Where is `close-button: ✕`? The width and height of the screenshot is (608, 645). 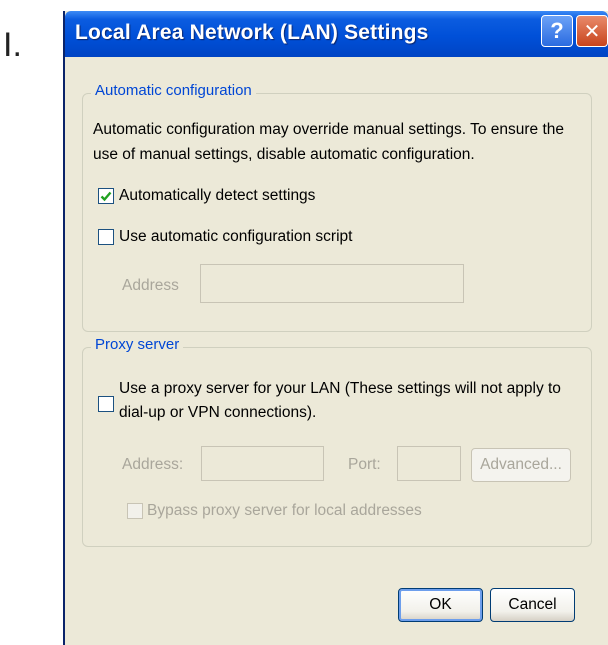
close-button: ✕ is located at coordinates (592, 31).